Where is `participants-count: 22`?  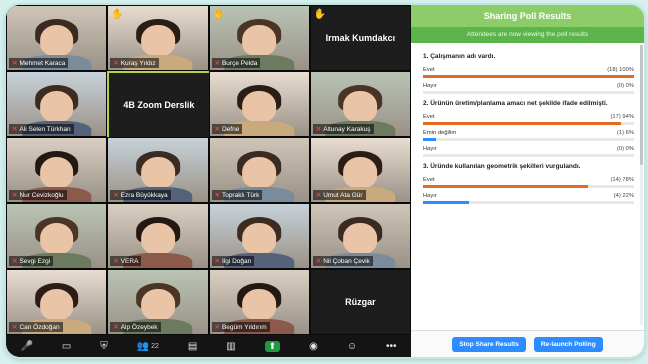
participants-count: 22 is located at coordinates (155, 346).